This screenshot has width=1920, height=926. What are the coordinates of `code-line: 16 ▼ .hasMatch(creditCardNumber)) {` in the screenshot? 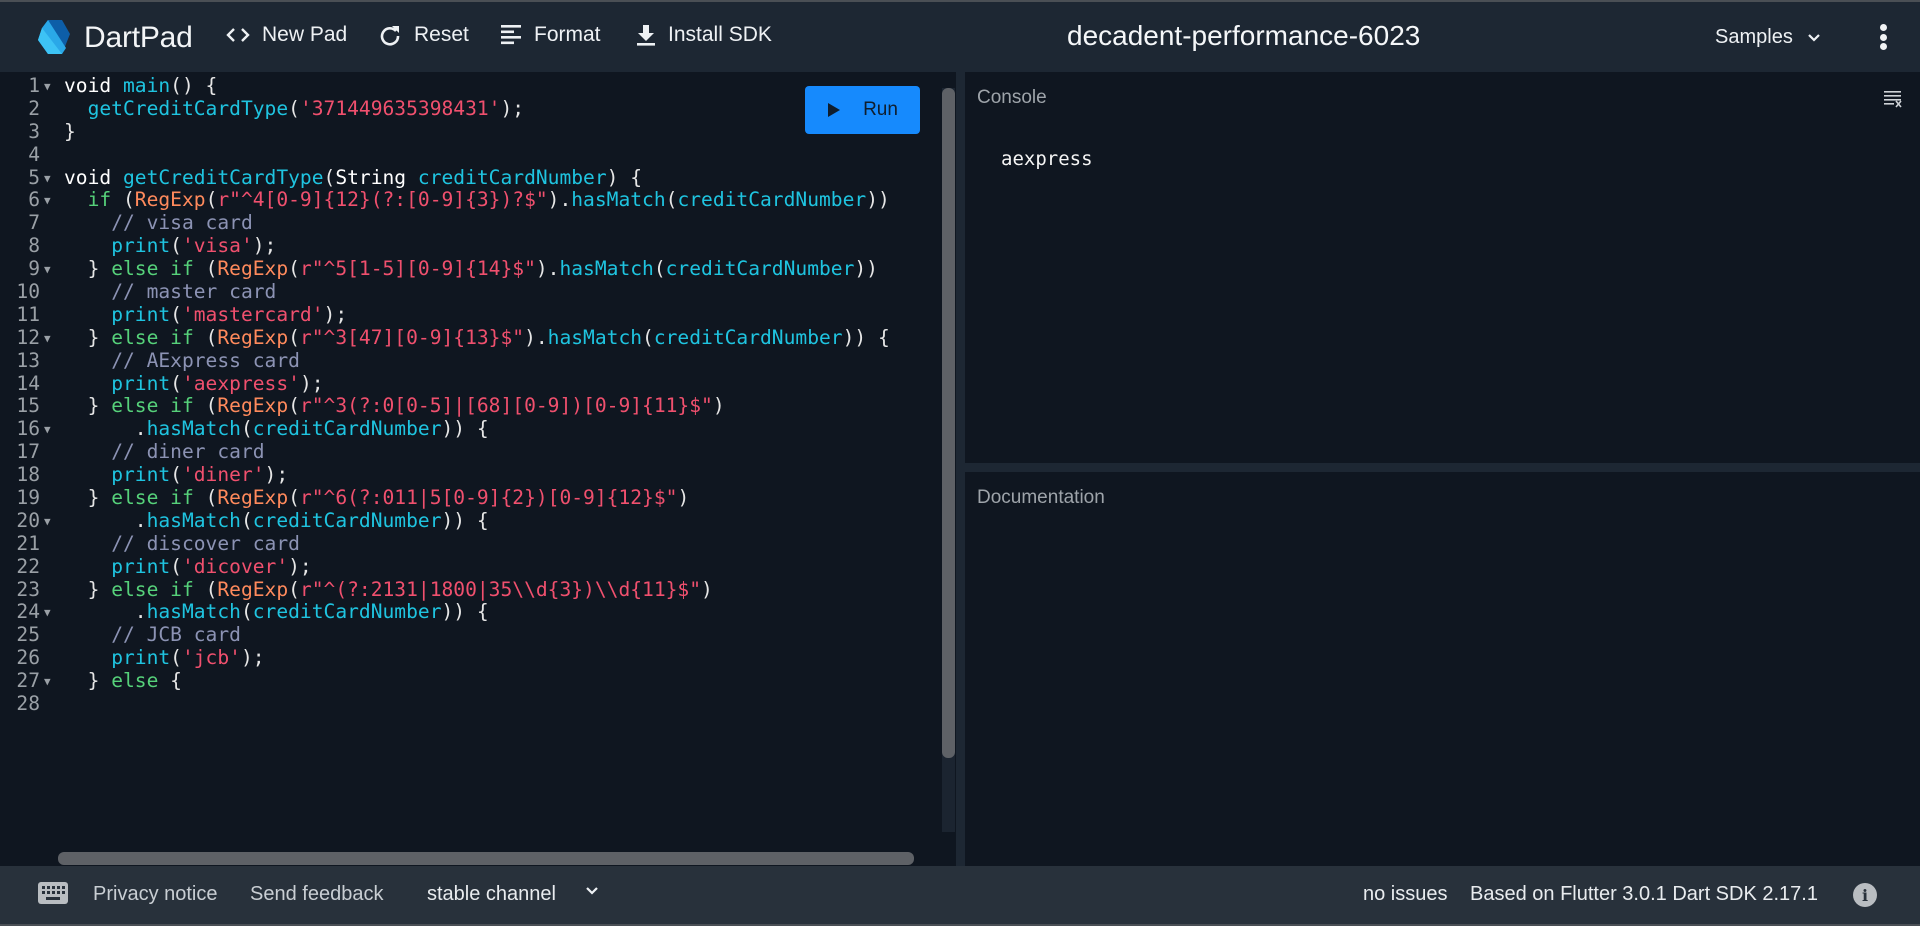 It's located at (445, 429).